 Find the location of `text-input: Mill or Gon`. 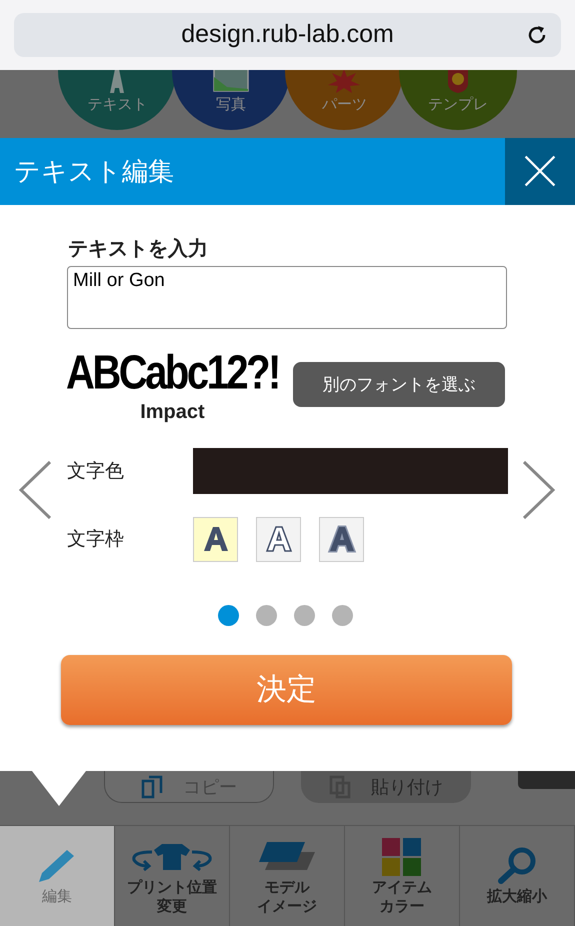

text-input: Mill or Gon is located at coordinates (287, 297).